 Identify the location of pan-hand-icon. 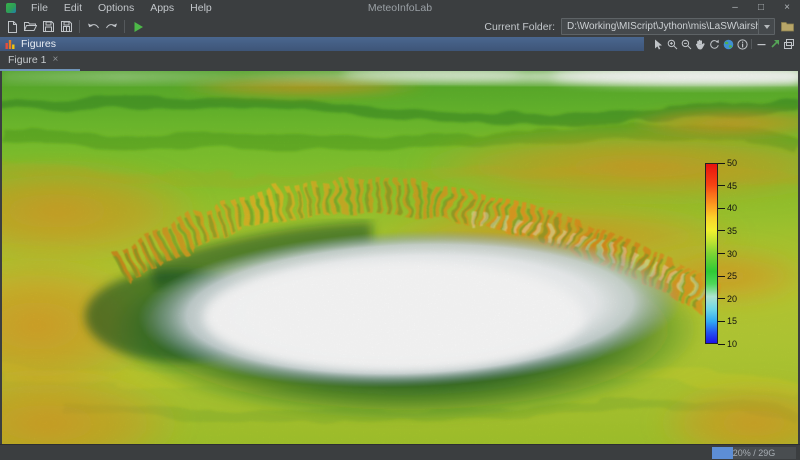
(700, 44).